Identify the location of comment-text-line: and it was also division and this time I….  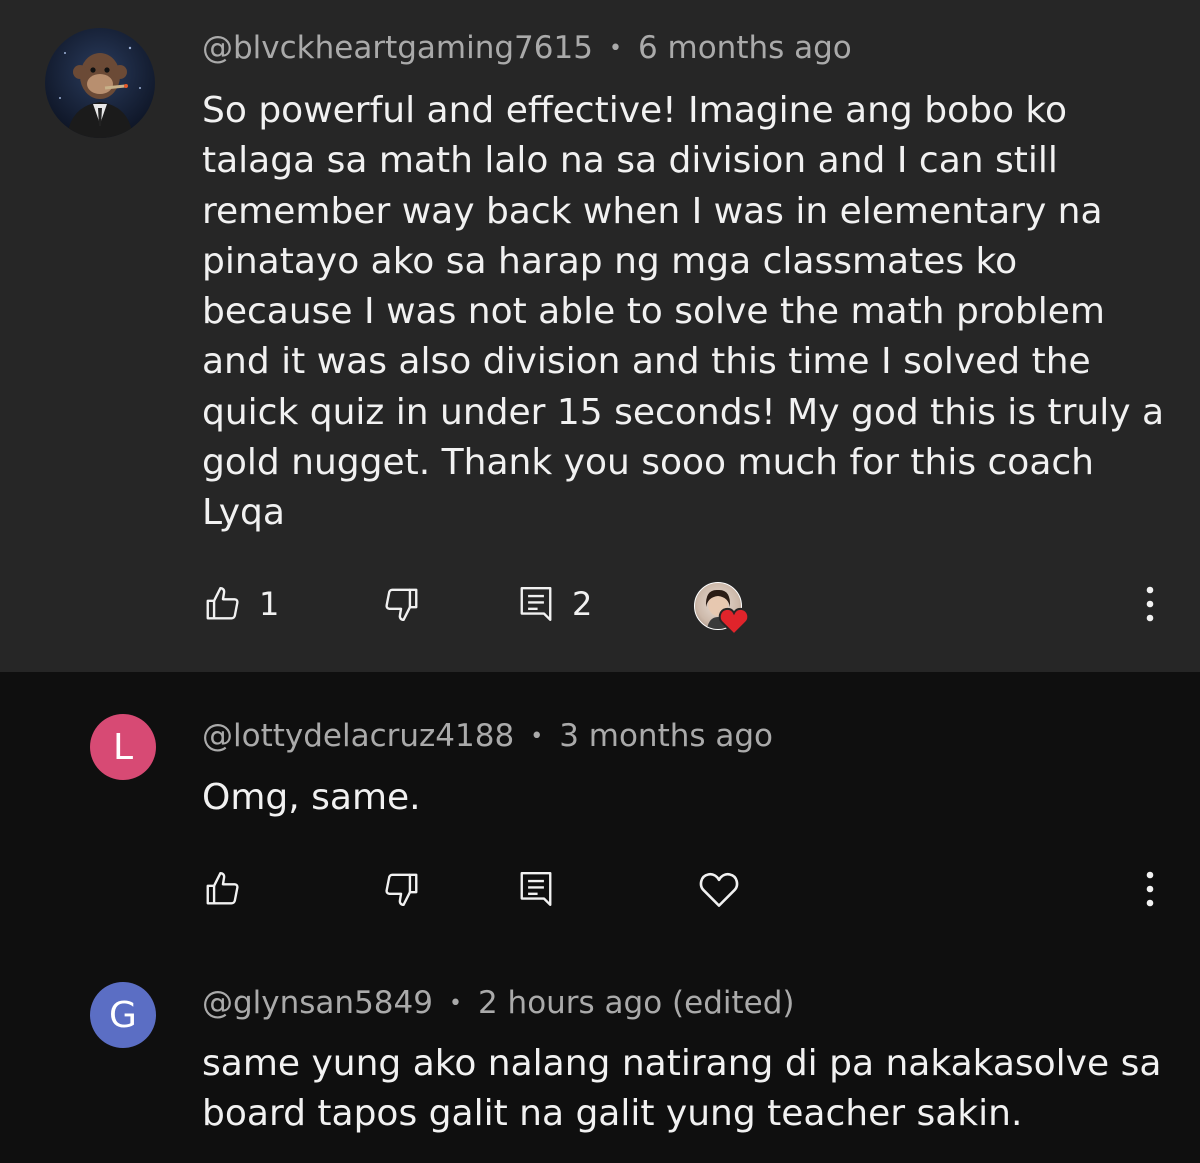
(646, 362).